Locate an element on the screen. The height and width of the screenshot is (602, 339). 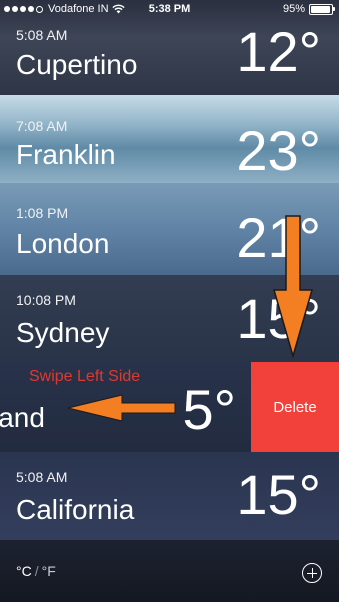
delete-button: Delete is located at coordinates (295, 407).